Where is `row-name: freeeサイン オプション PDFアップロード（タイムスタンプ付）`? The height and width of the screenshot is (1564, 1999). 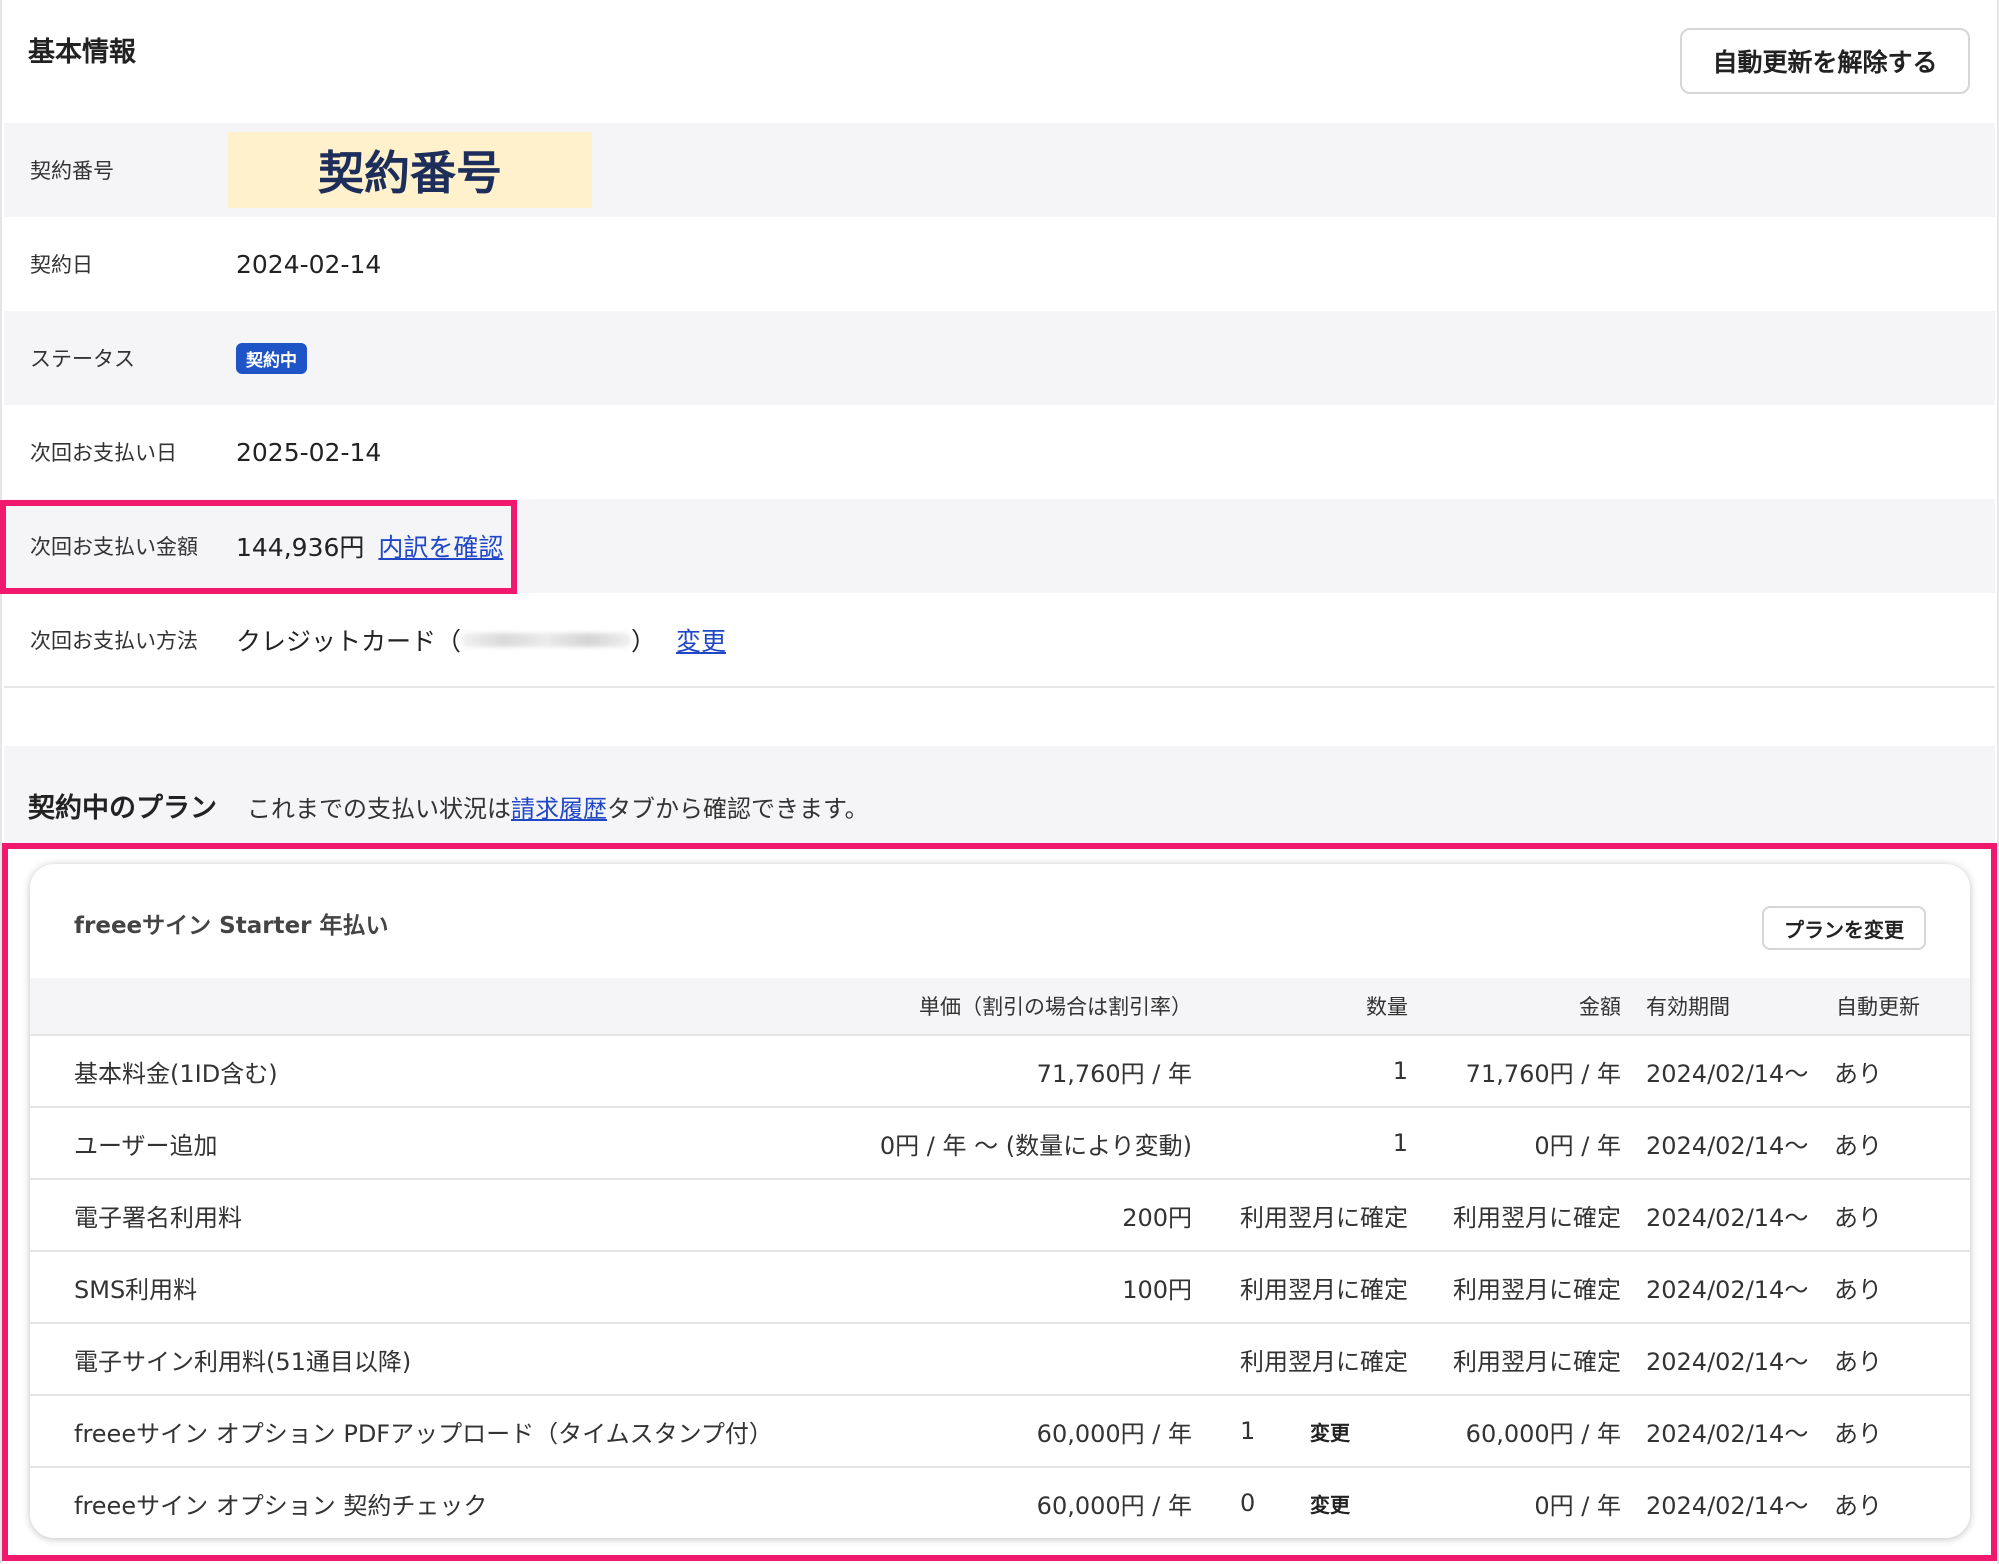 row-name: freeeサイン オプション PDFアップロード（タイムスタンプ付） is located at coordinates (423, 1433).